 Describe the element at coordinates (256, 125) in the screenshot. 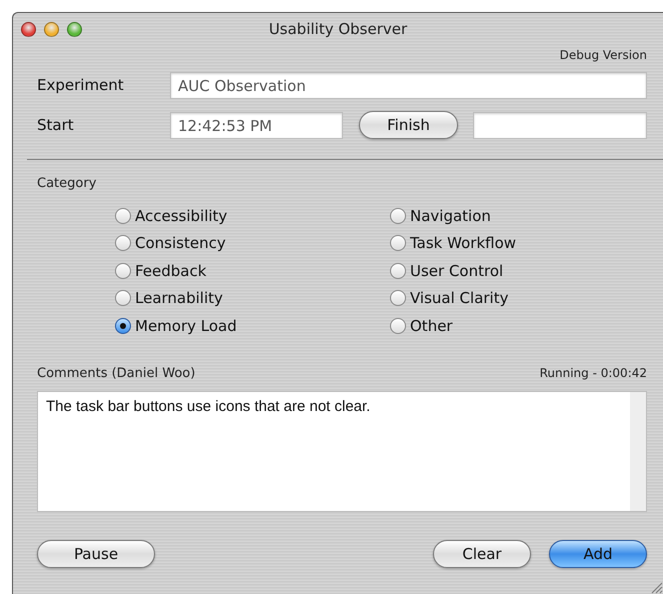

I see `start-time-field: 12:42:53 PM` at that location.